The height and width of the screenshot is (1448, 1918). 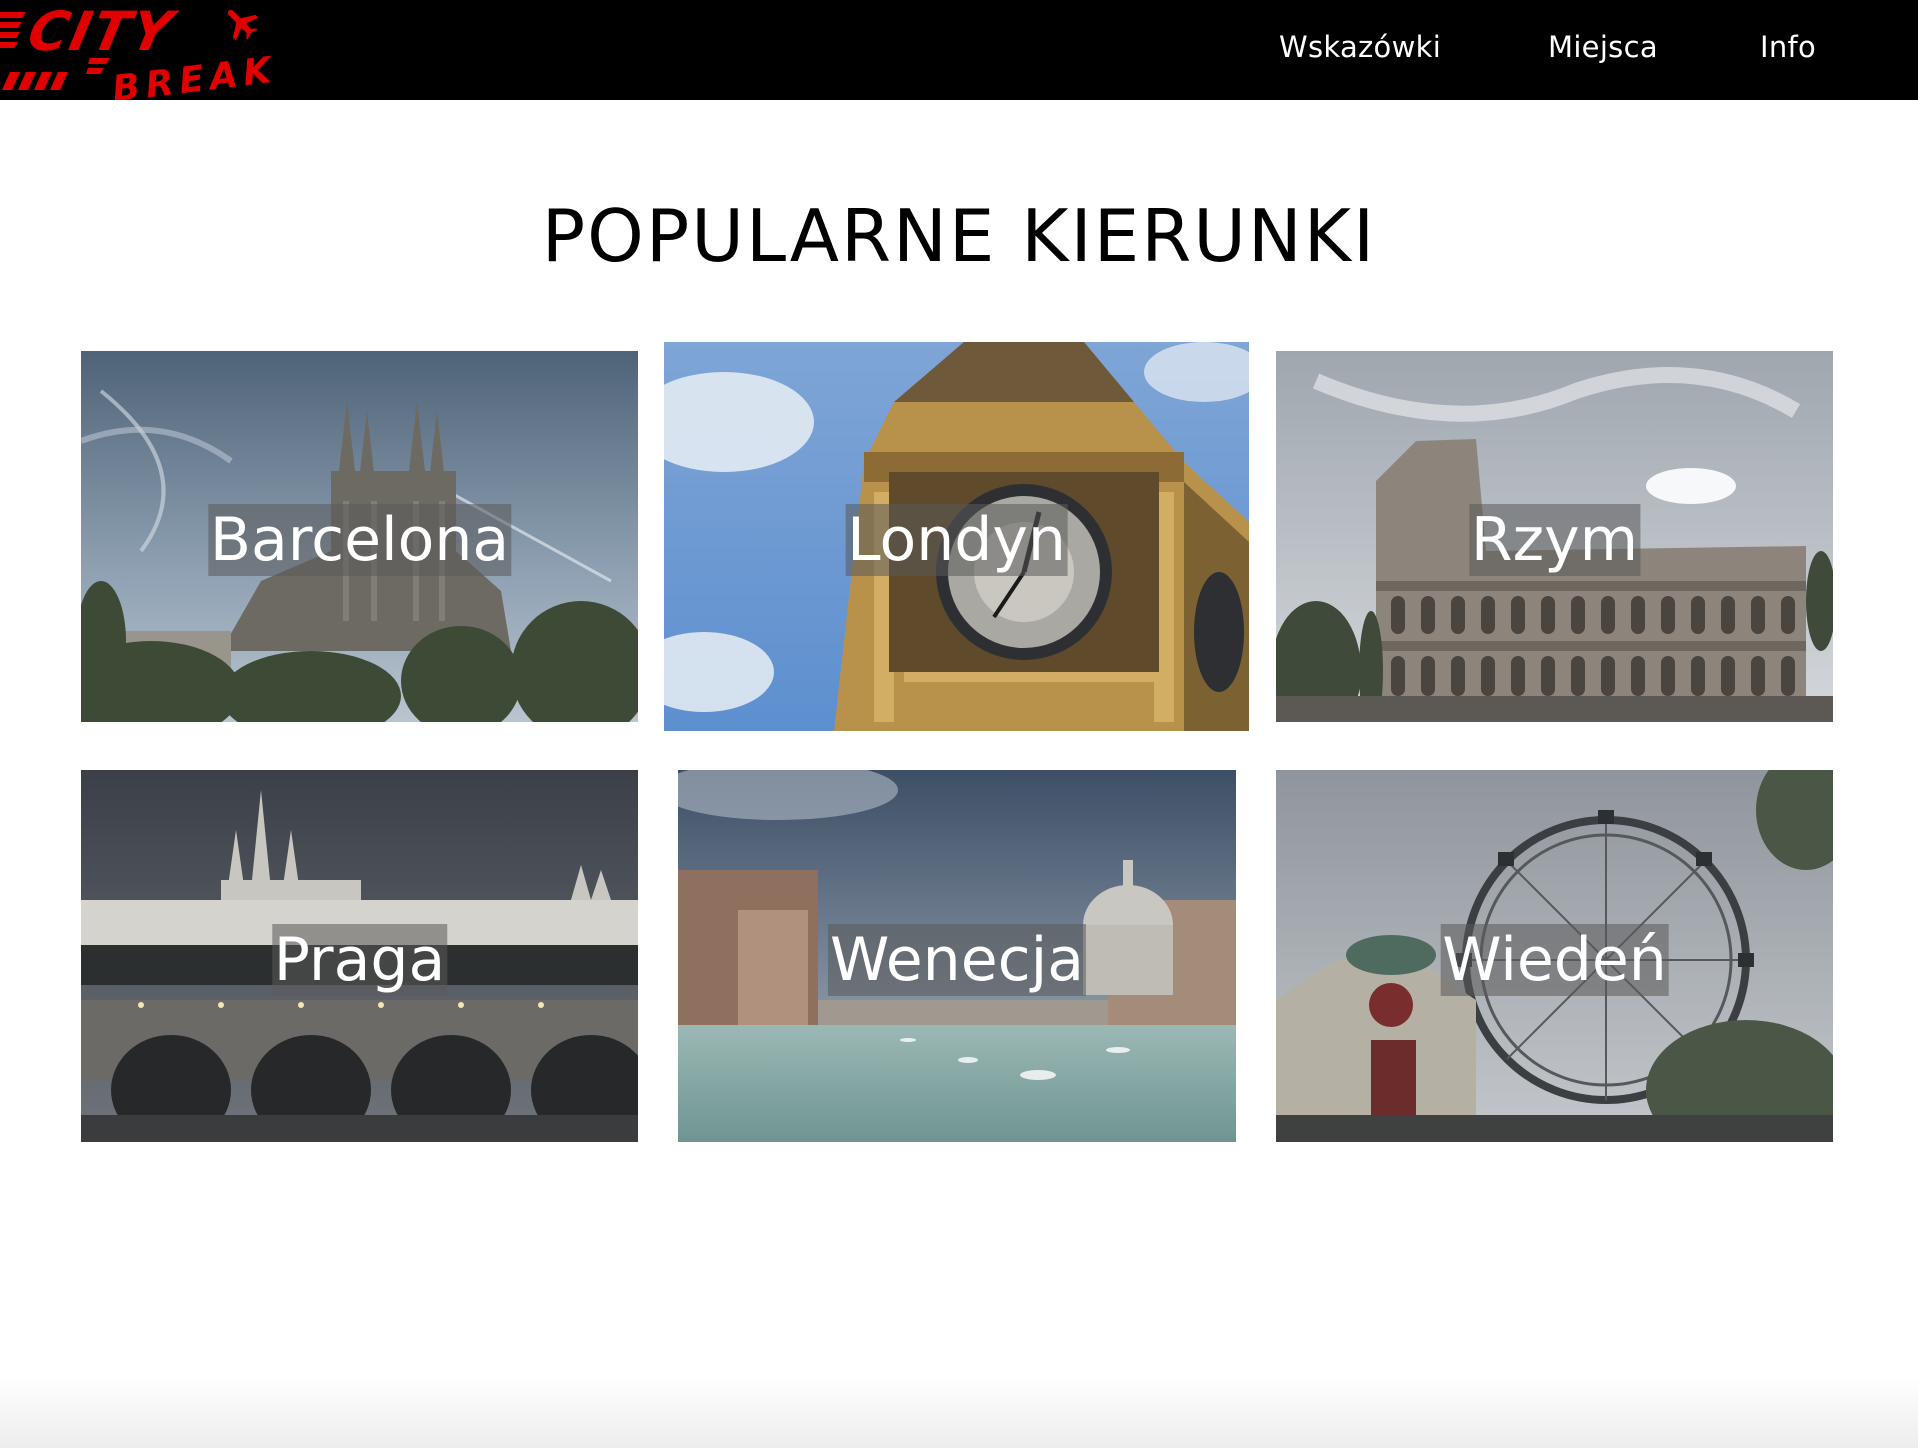 I want to click on city-break-logo: CITY BREAK, so click(x=150, y=50).